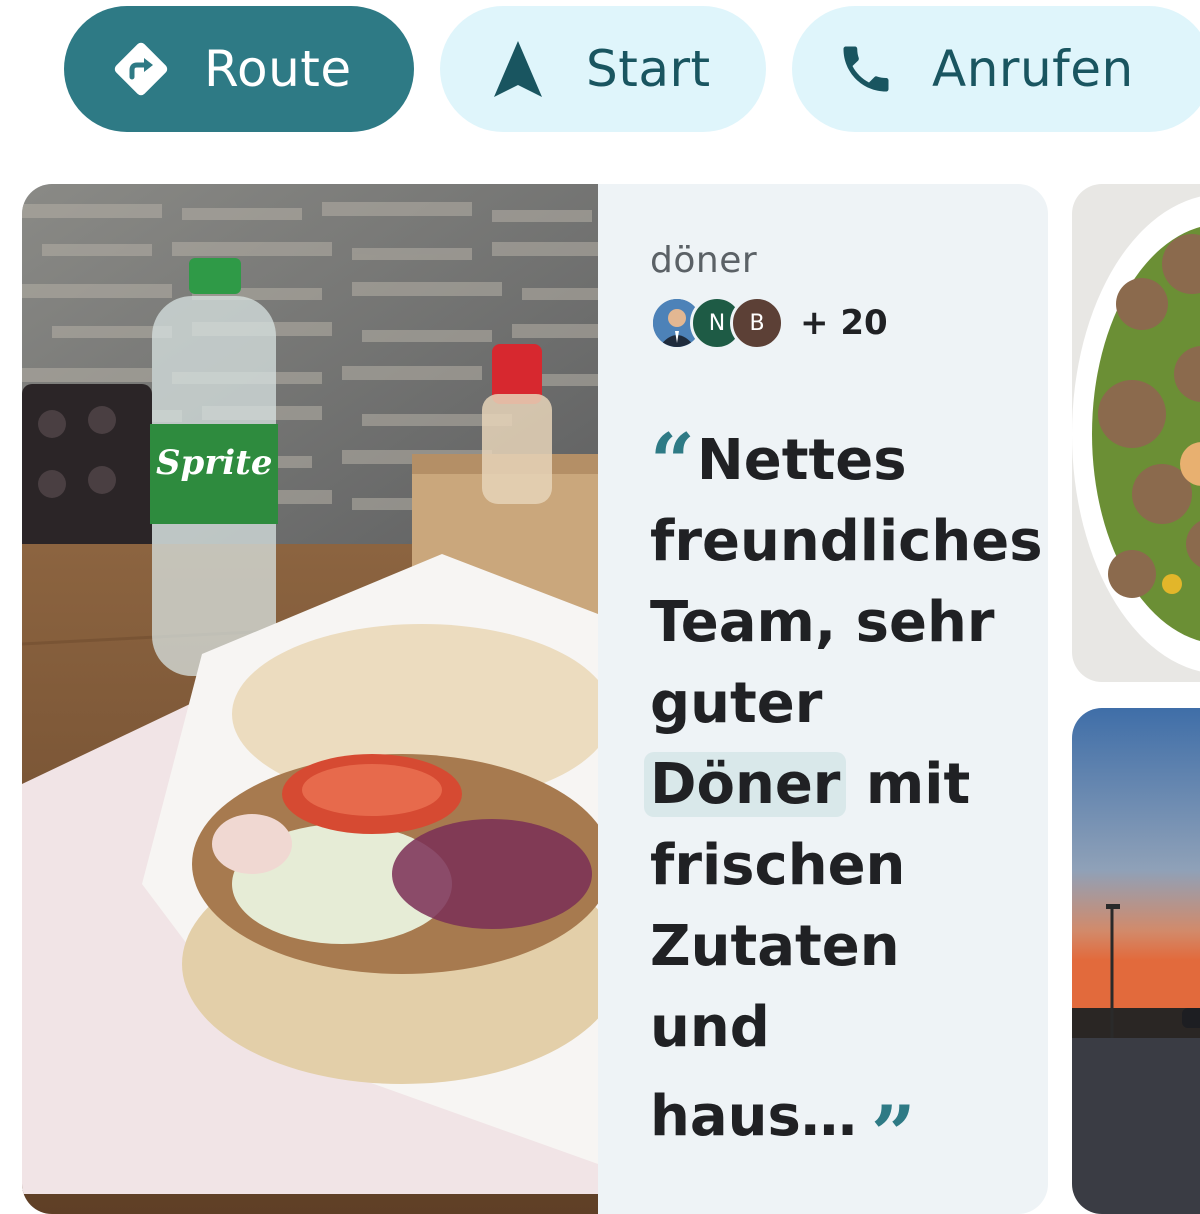  What do you see at coordinates (866, 69) in the screenshot?
I see `phone-icon` at bounding box center [866, 69].